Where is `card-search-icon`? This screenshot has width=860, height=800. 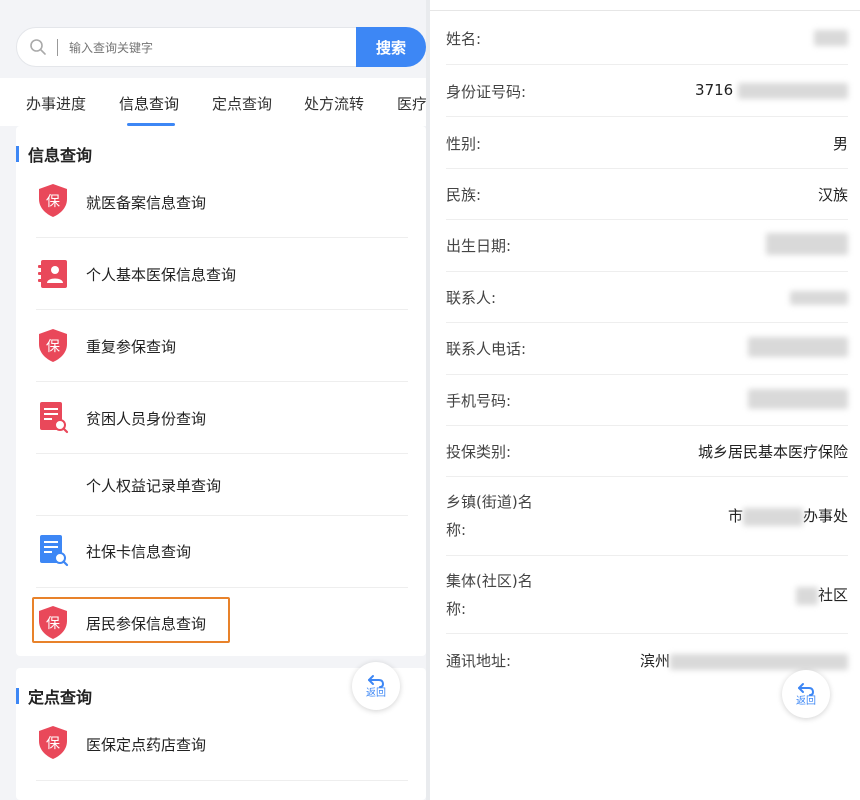 card-search-icon is located at coordinates (54, 551).